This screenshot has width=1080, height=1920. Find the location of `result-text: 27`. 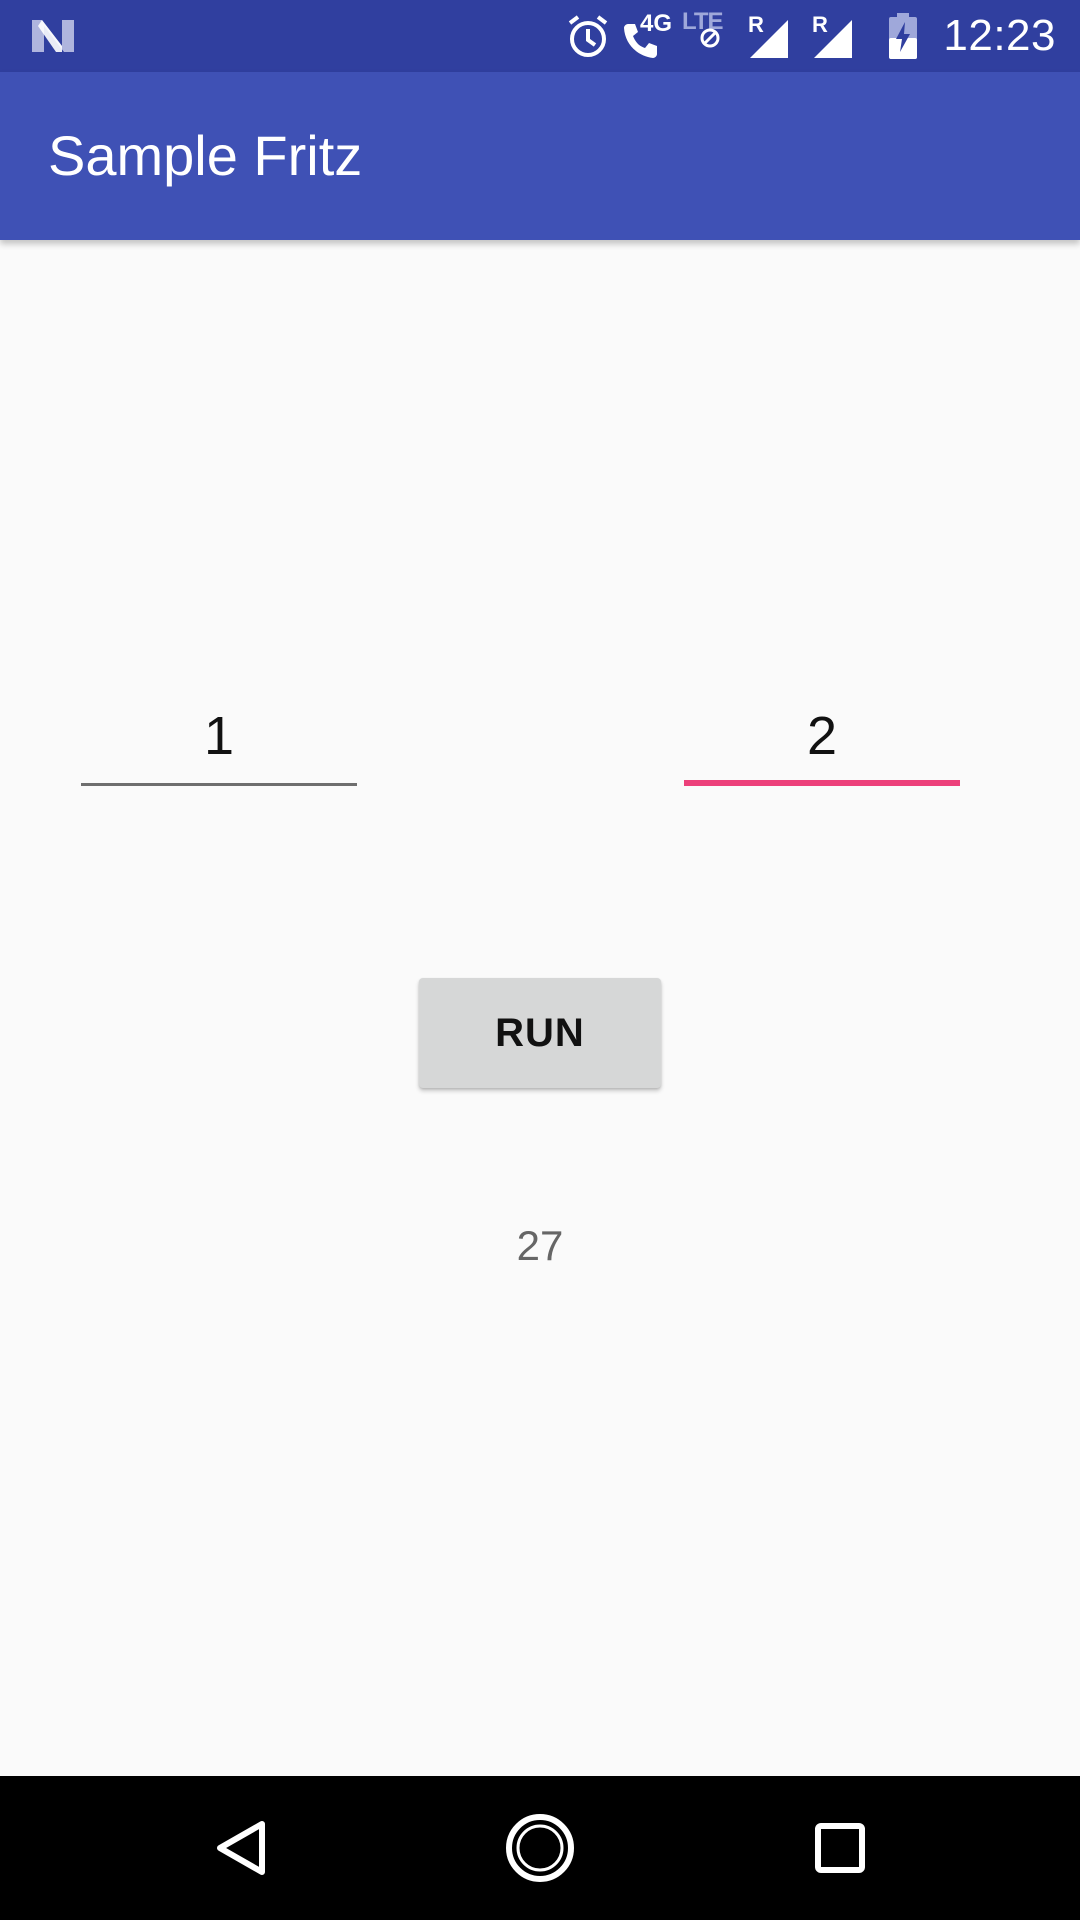

result-text: 27 is located at coordinates (540, 1245).